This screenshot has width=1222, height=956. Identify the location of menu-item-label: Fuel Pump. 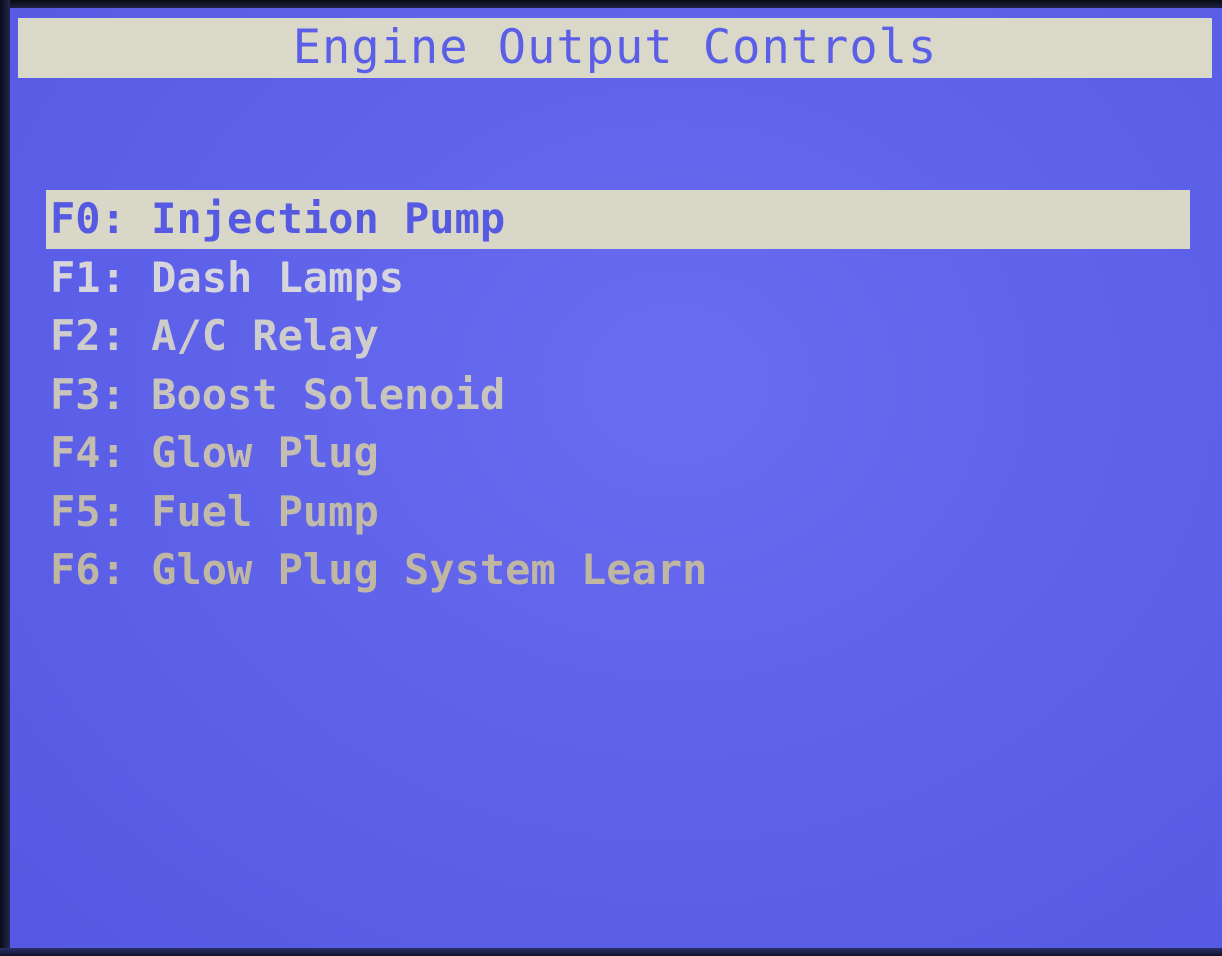
(265, 511).